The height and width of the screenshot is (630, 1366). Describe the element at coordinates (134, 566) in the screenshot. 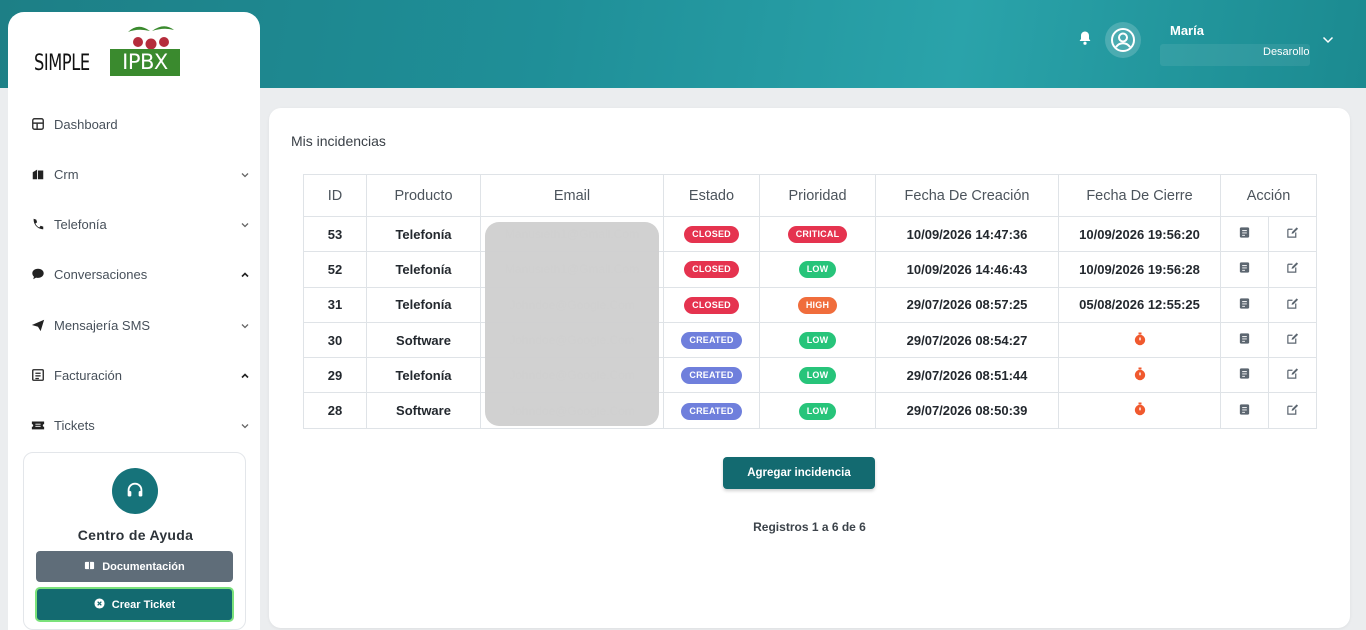

I see `documentation-button: Documentación` at that location.